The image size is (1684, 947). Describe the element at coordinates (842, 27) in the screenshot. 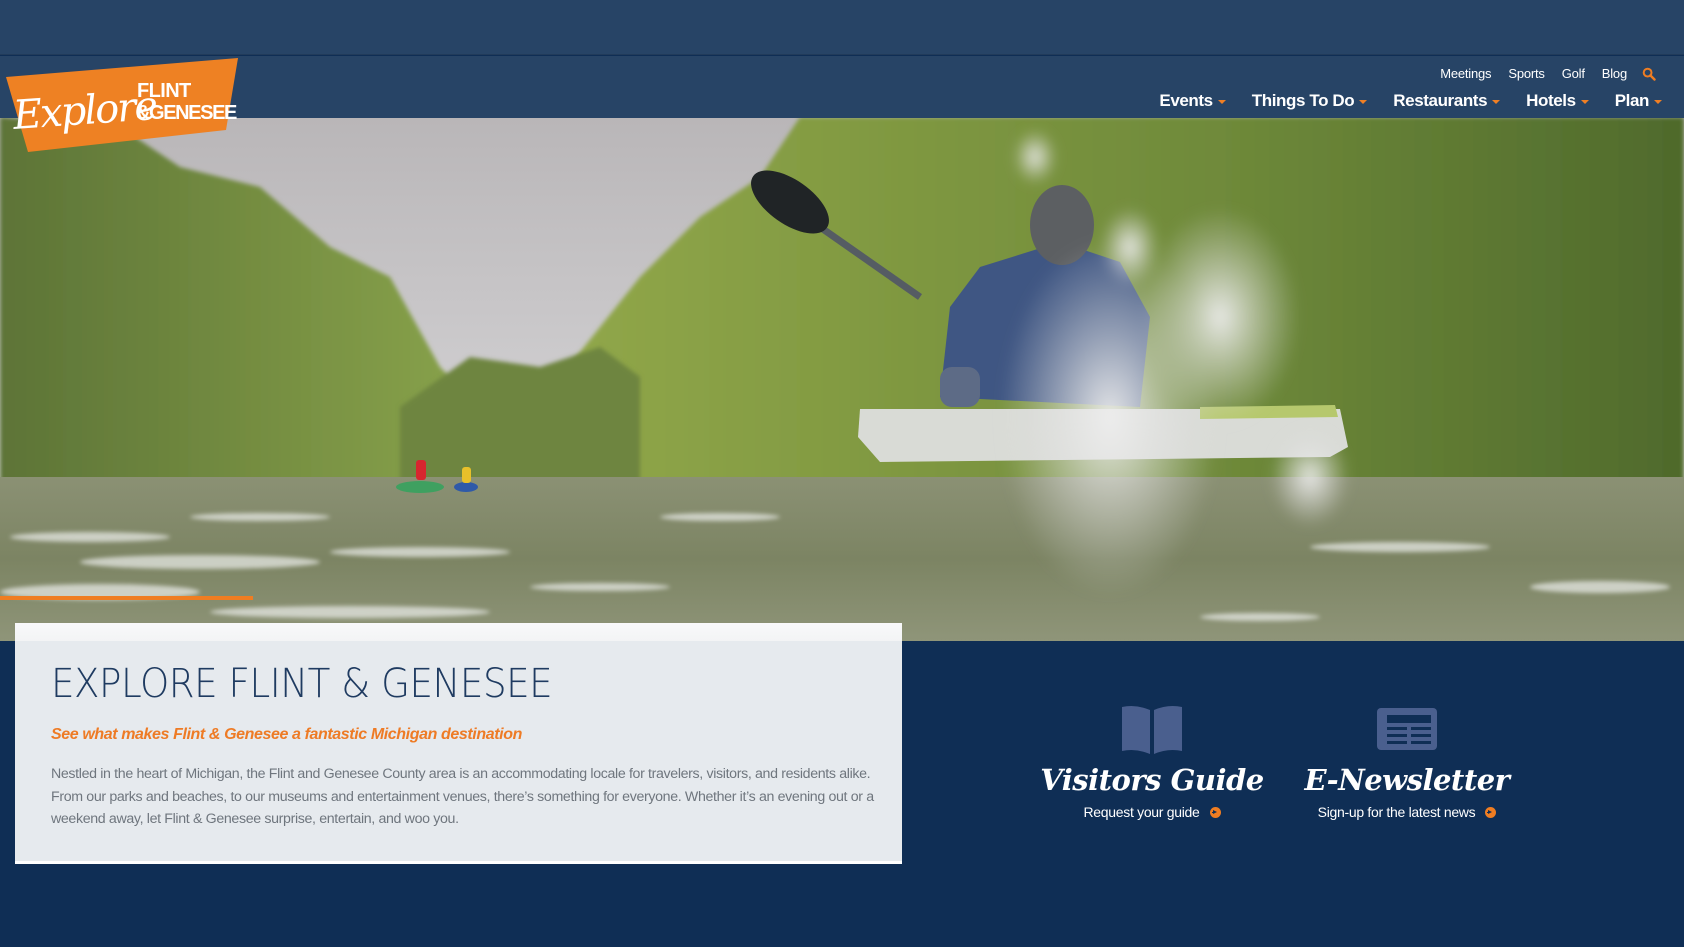

I see `top-band` at that location.